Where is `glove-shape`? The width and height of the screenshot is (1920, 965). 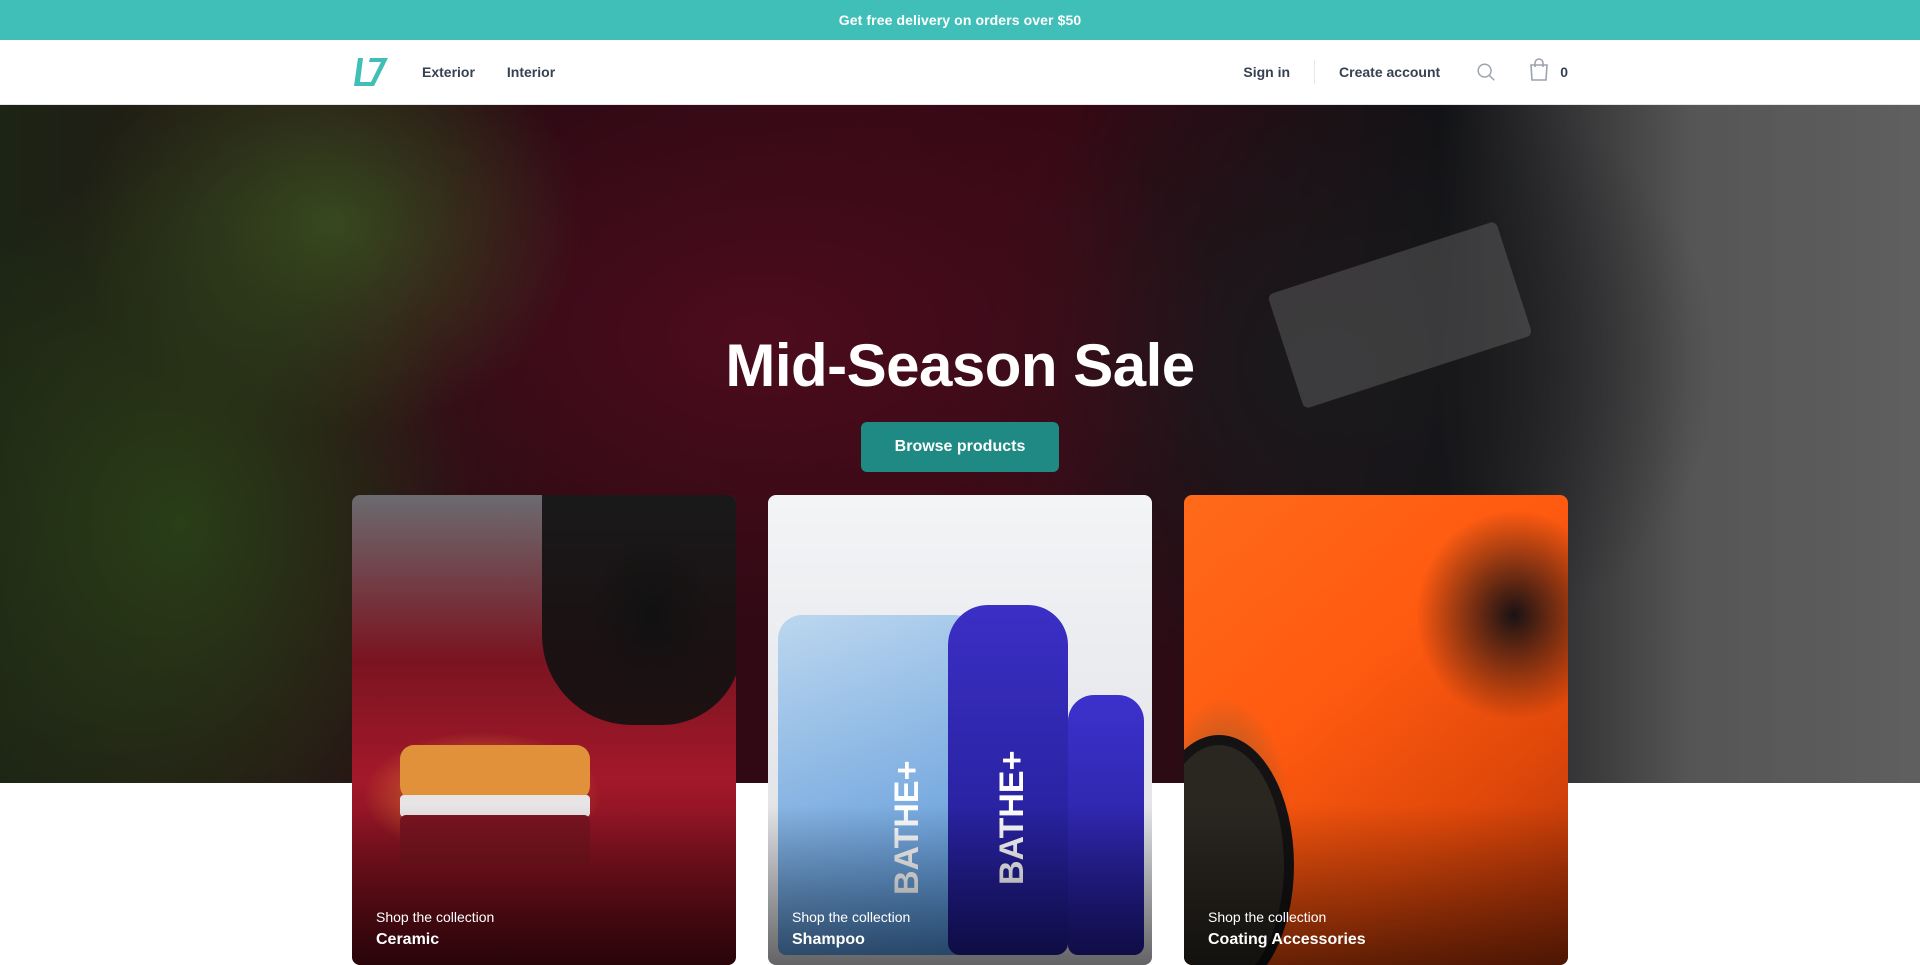
glove-shape is located at coordinates (639, 610).